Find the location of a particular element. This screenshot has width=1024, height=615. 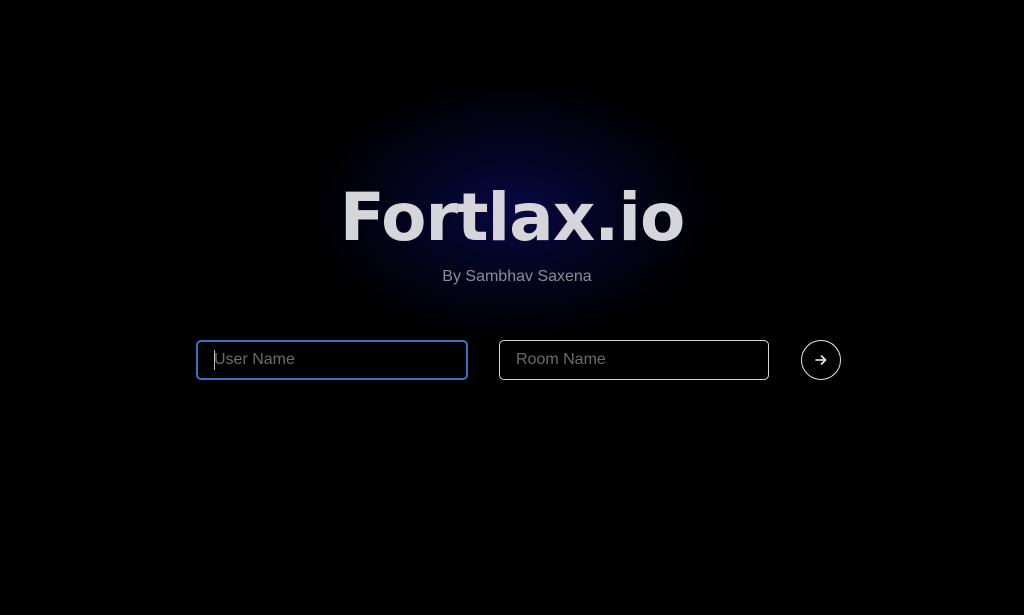

roomname-input is located at coordinates (634, 360).